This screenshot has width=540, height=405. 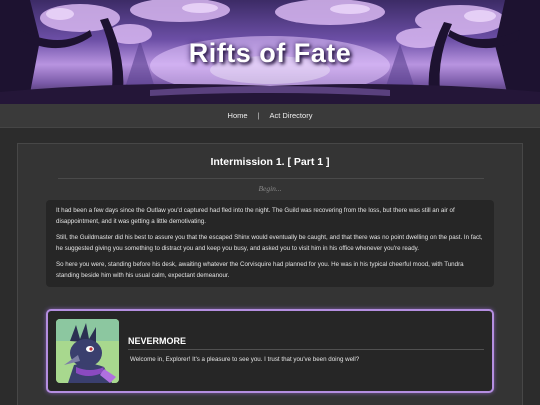 I want to click on site-title: Rifts of Fate, so click(x=270, y=53).